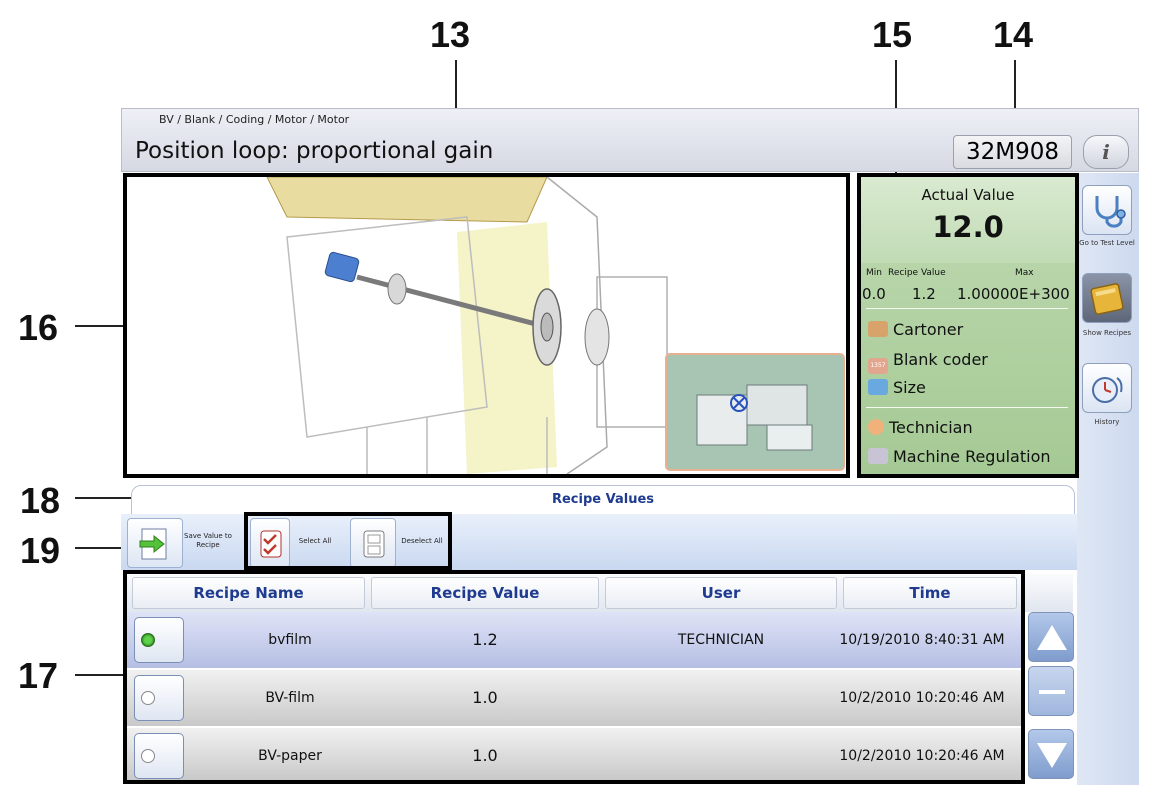 The height and width of the screenshot is (791, 1150). I want to click on callout-16-line, so click(99, 326).